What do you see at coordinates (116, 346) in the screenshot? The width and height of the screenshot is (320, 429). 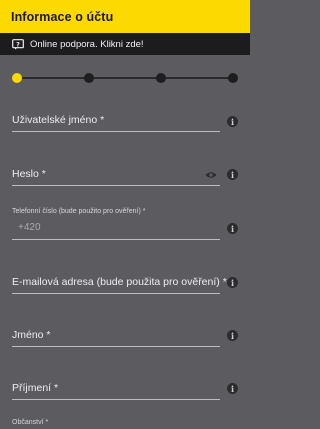 I see `first-name-underline` at bounding box center [116, 346].